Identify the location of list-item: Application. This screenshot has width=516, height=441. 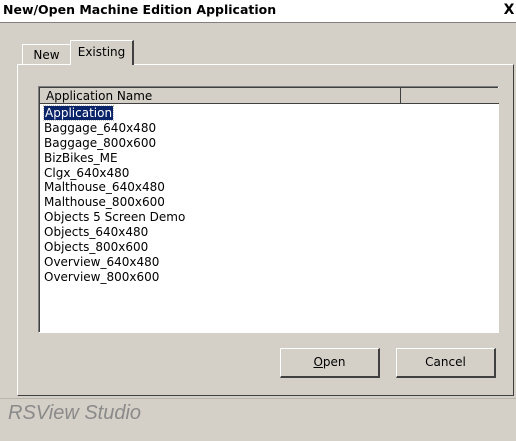
(113, 113).